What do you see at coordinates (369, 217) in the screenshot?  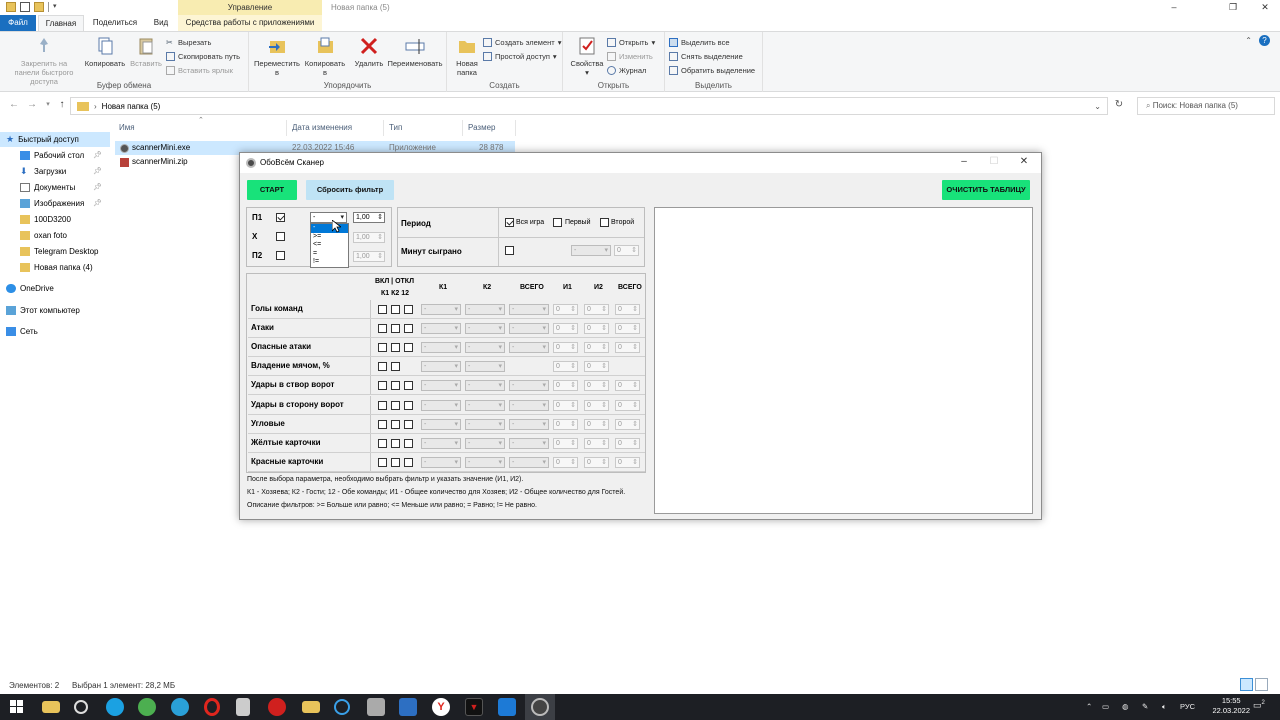 I see `outcome-value-p1: 1,00` at bounding box center [369, 217].